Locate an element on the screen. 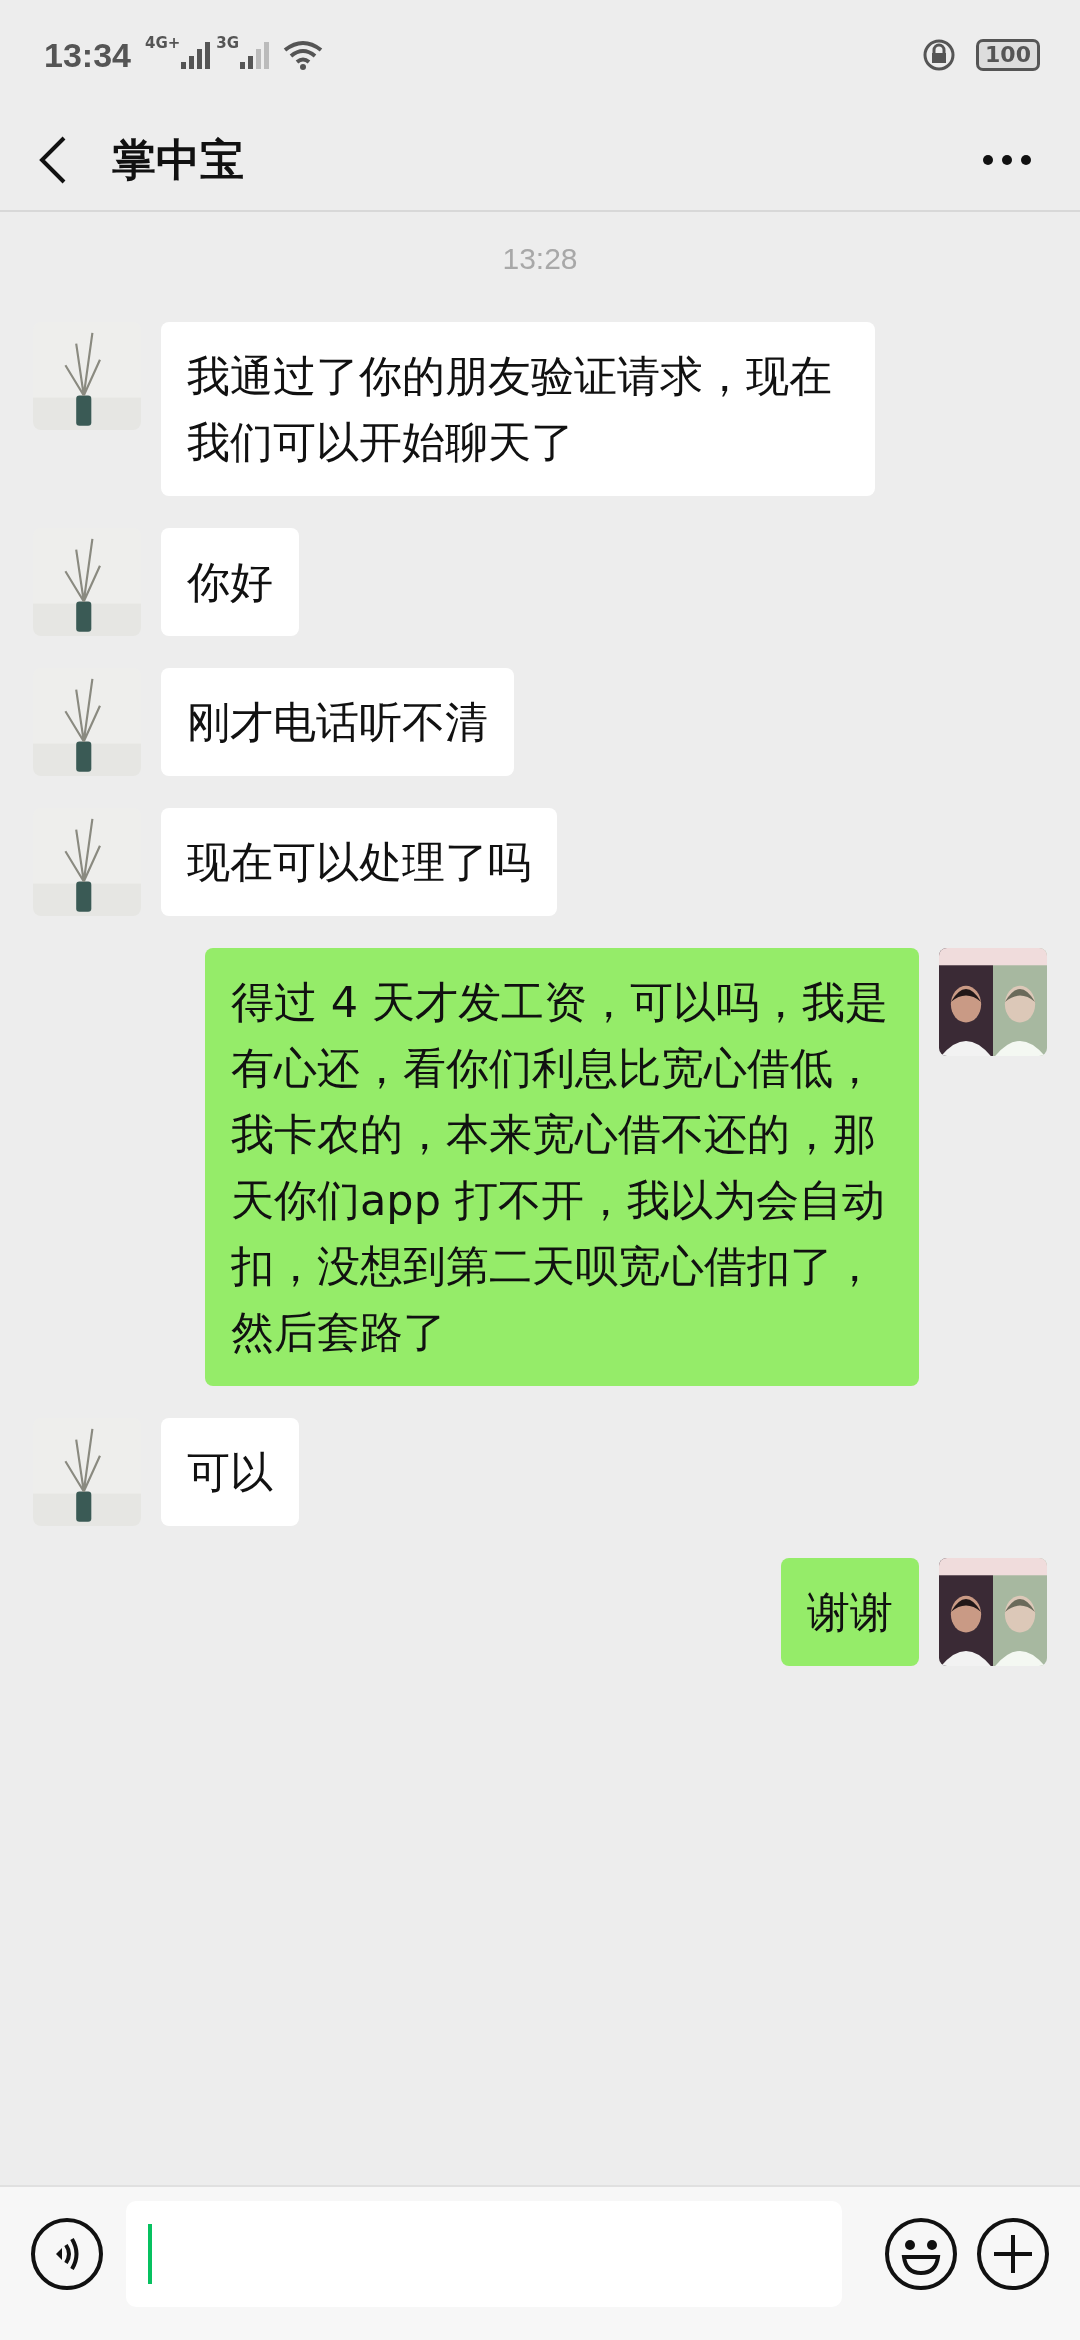 This screenshot has width=1080, height=2340. plus-icon is located at coordinates (1013, 2253).